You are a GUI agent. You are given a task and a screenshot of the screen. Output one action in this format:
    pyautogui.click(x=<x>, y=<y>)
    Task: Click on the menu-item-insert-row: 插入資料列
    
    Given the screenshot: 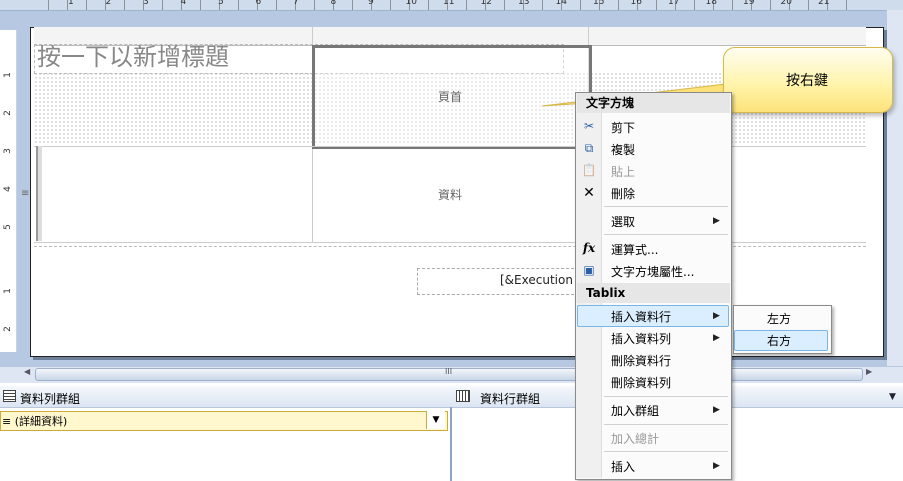 What is the action you would take?
    pyautogui.click(x=641, y=338)
    